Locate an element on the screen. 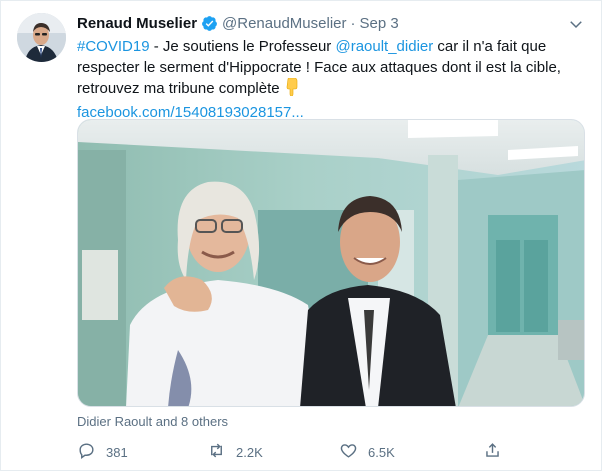  text-segment: car il n'a fait que is located at coordinates (490, 46).